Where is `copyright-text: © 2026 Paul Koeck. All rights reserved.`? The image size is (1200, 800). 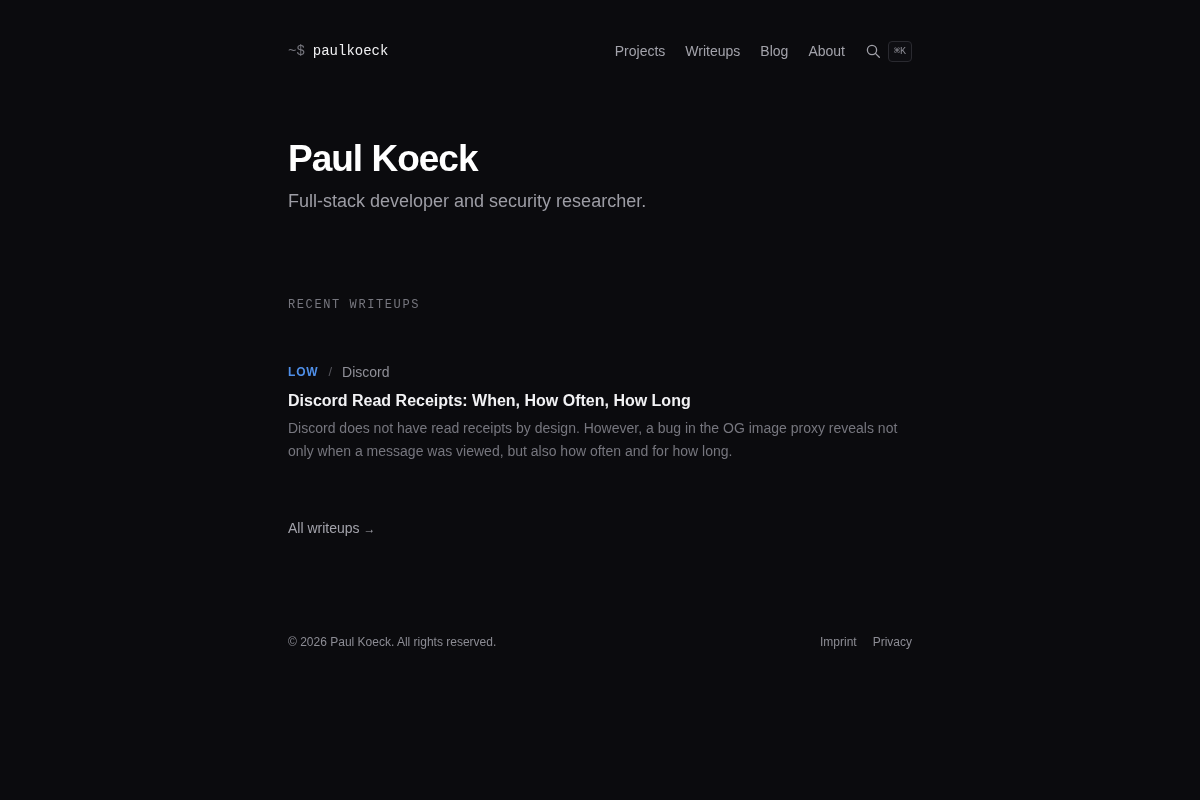 copyright-text: © 2026 Paul Koeck. All rights reserved. is located at coordinates (392, 642).